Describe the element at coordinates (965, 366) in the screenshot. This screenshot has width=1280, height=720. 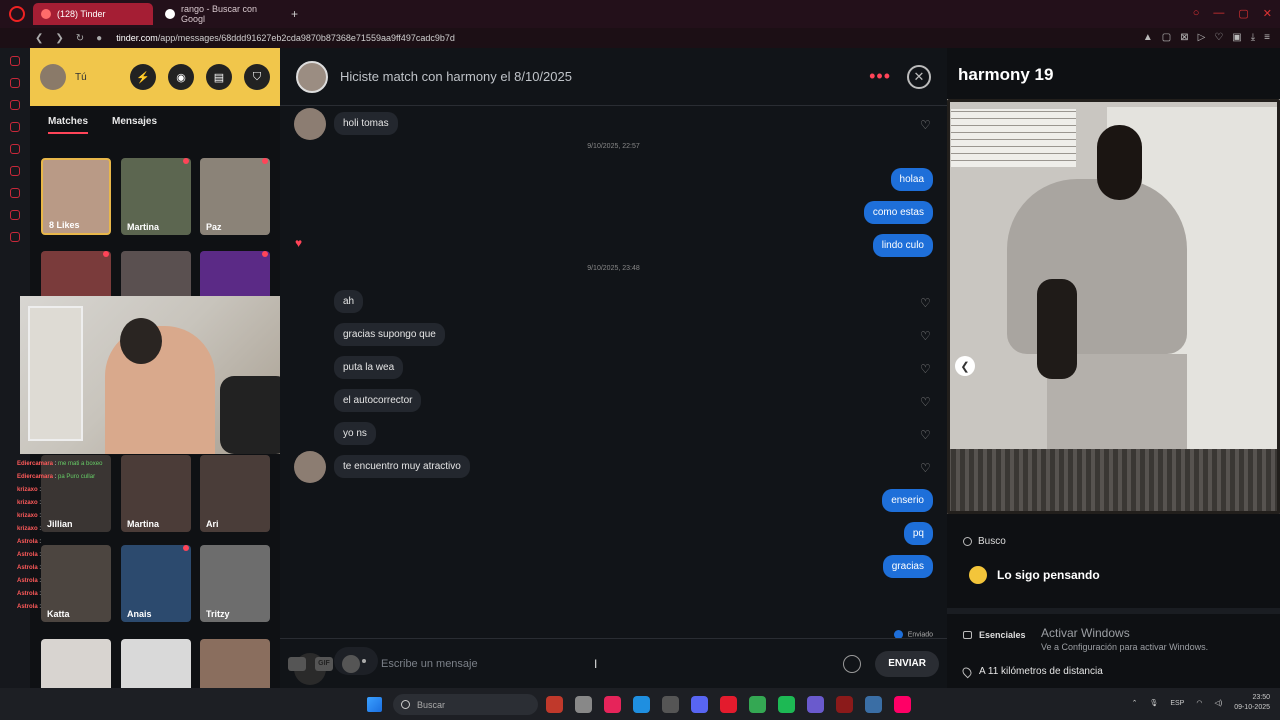
I see `previous-photo-icon: ❮` at that location.